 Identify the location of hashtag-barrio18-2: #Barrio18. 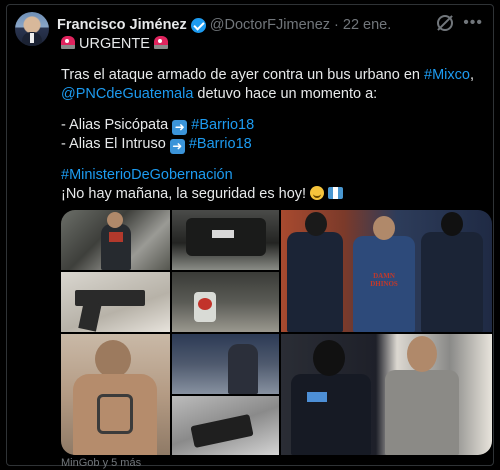
(220, 144).